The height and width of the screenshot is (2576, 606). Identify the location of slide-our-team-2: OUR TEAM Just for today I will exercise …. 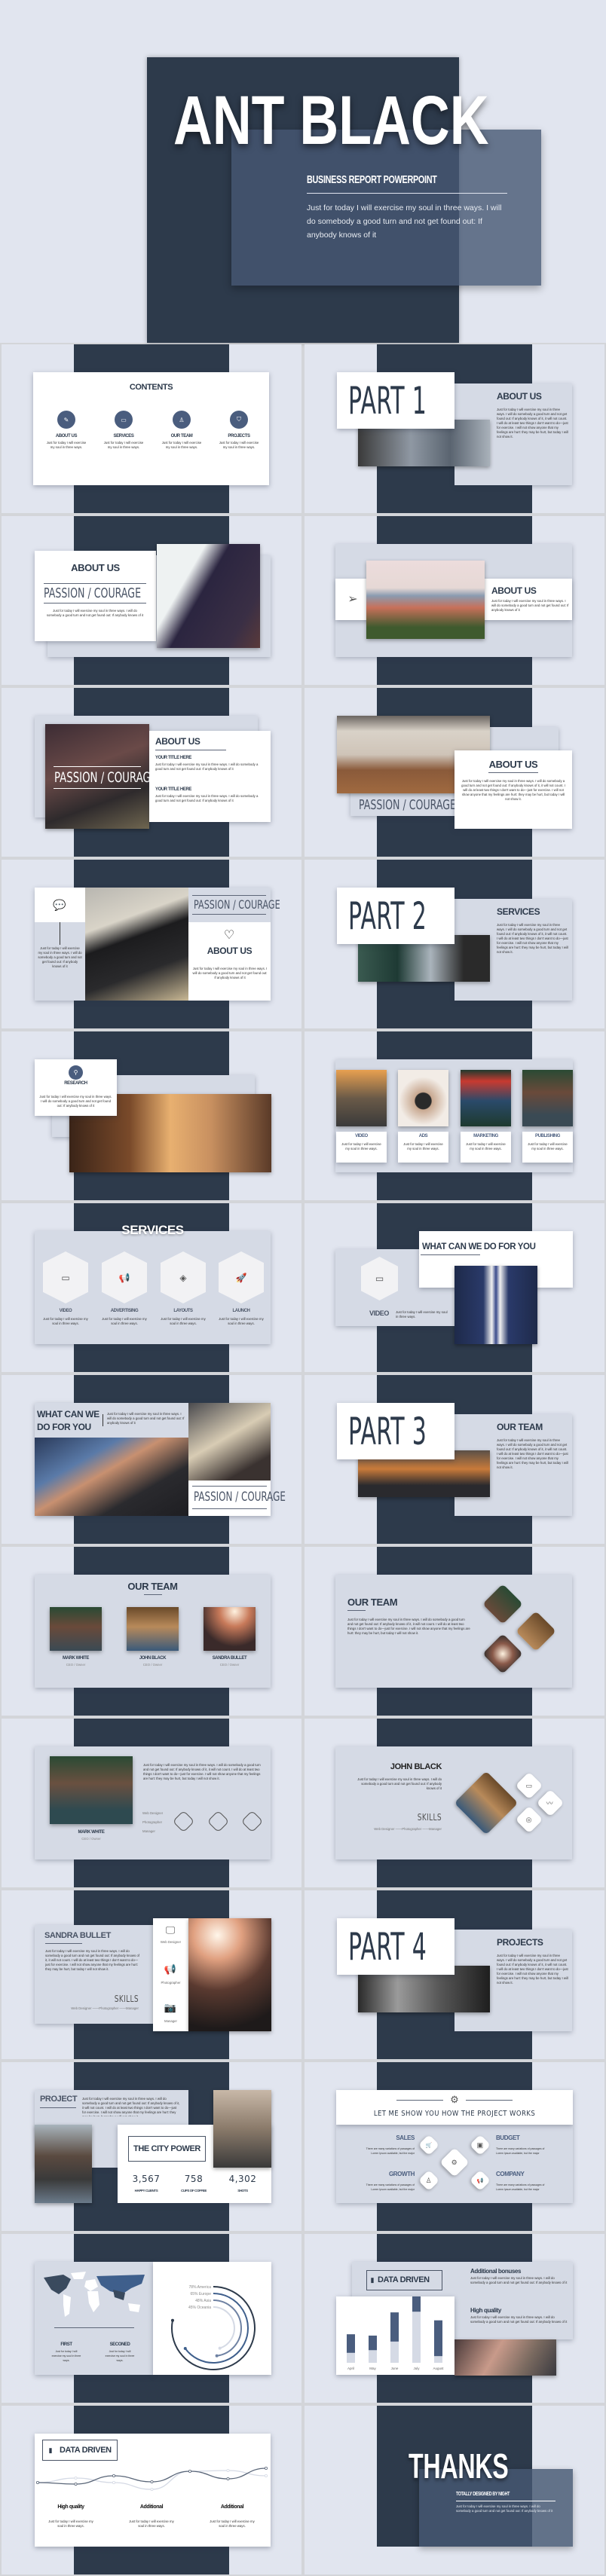
(454, 1631).